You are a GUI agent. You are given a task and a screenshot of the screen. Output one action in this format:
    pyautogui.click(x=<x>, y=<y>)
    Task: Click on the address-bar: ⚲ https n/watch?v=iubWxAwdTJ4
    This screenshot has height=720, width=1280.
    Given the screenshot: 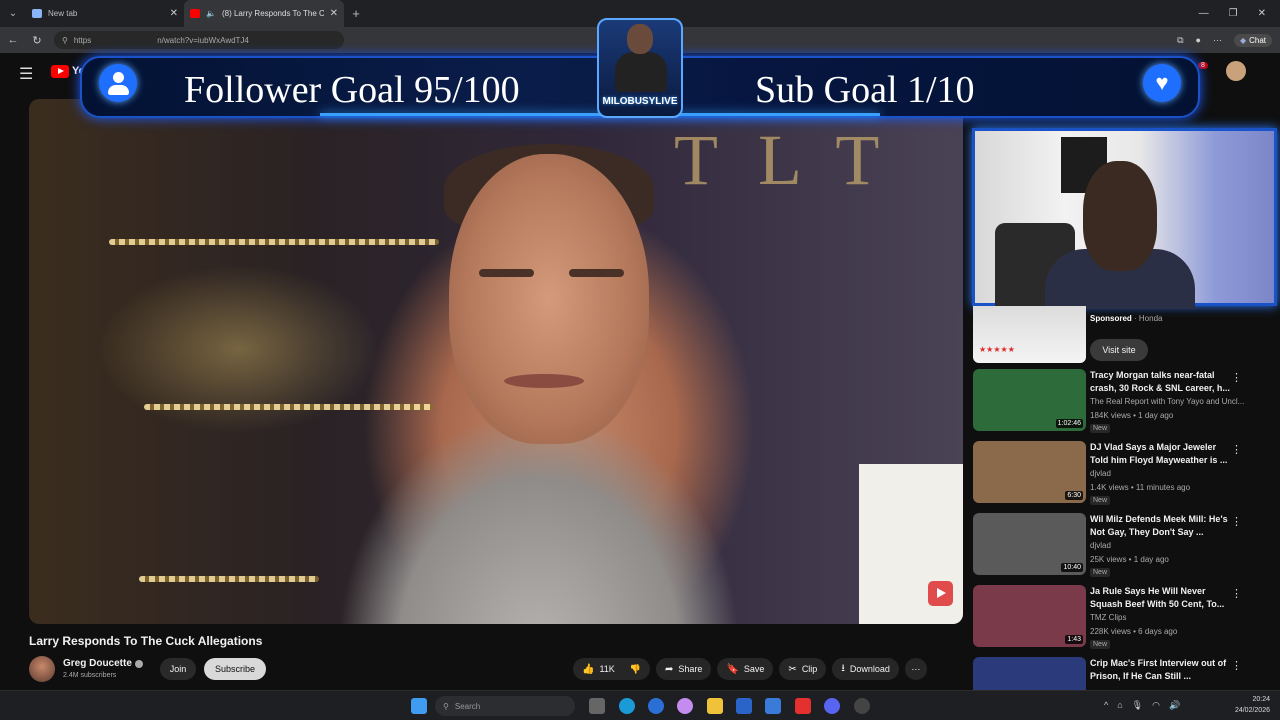 What is the action you would take?
    pyautogui.click(x=199, y=40)
    